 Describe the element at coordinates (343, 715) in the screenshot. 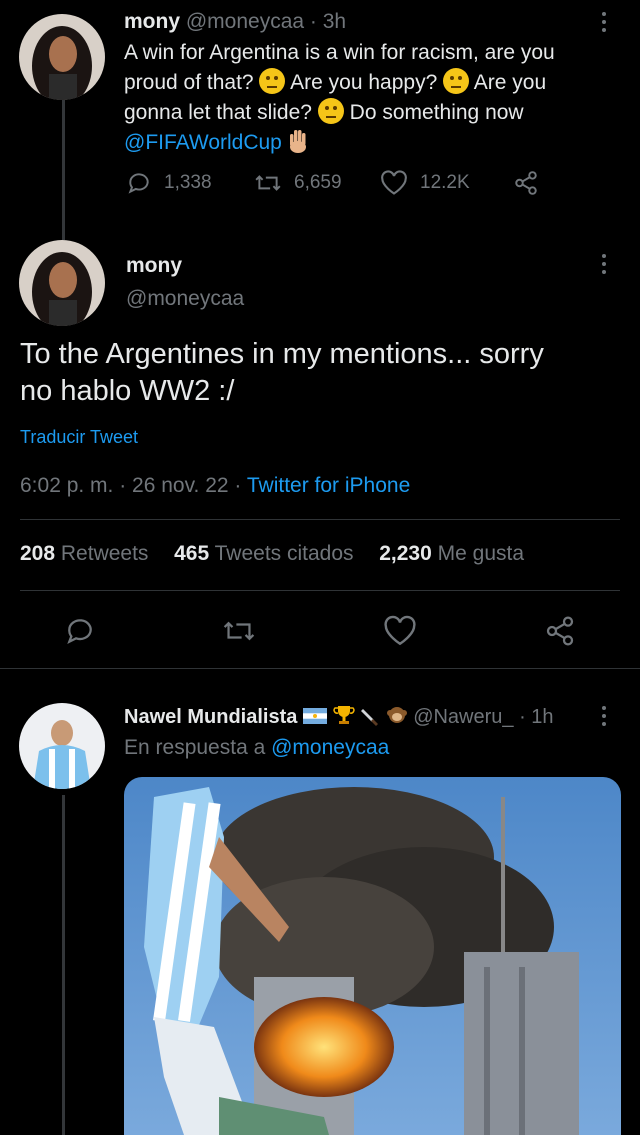

I see `trophy-icon` at that location.